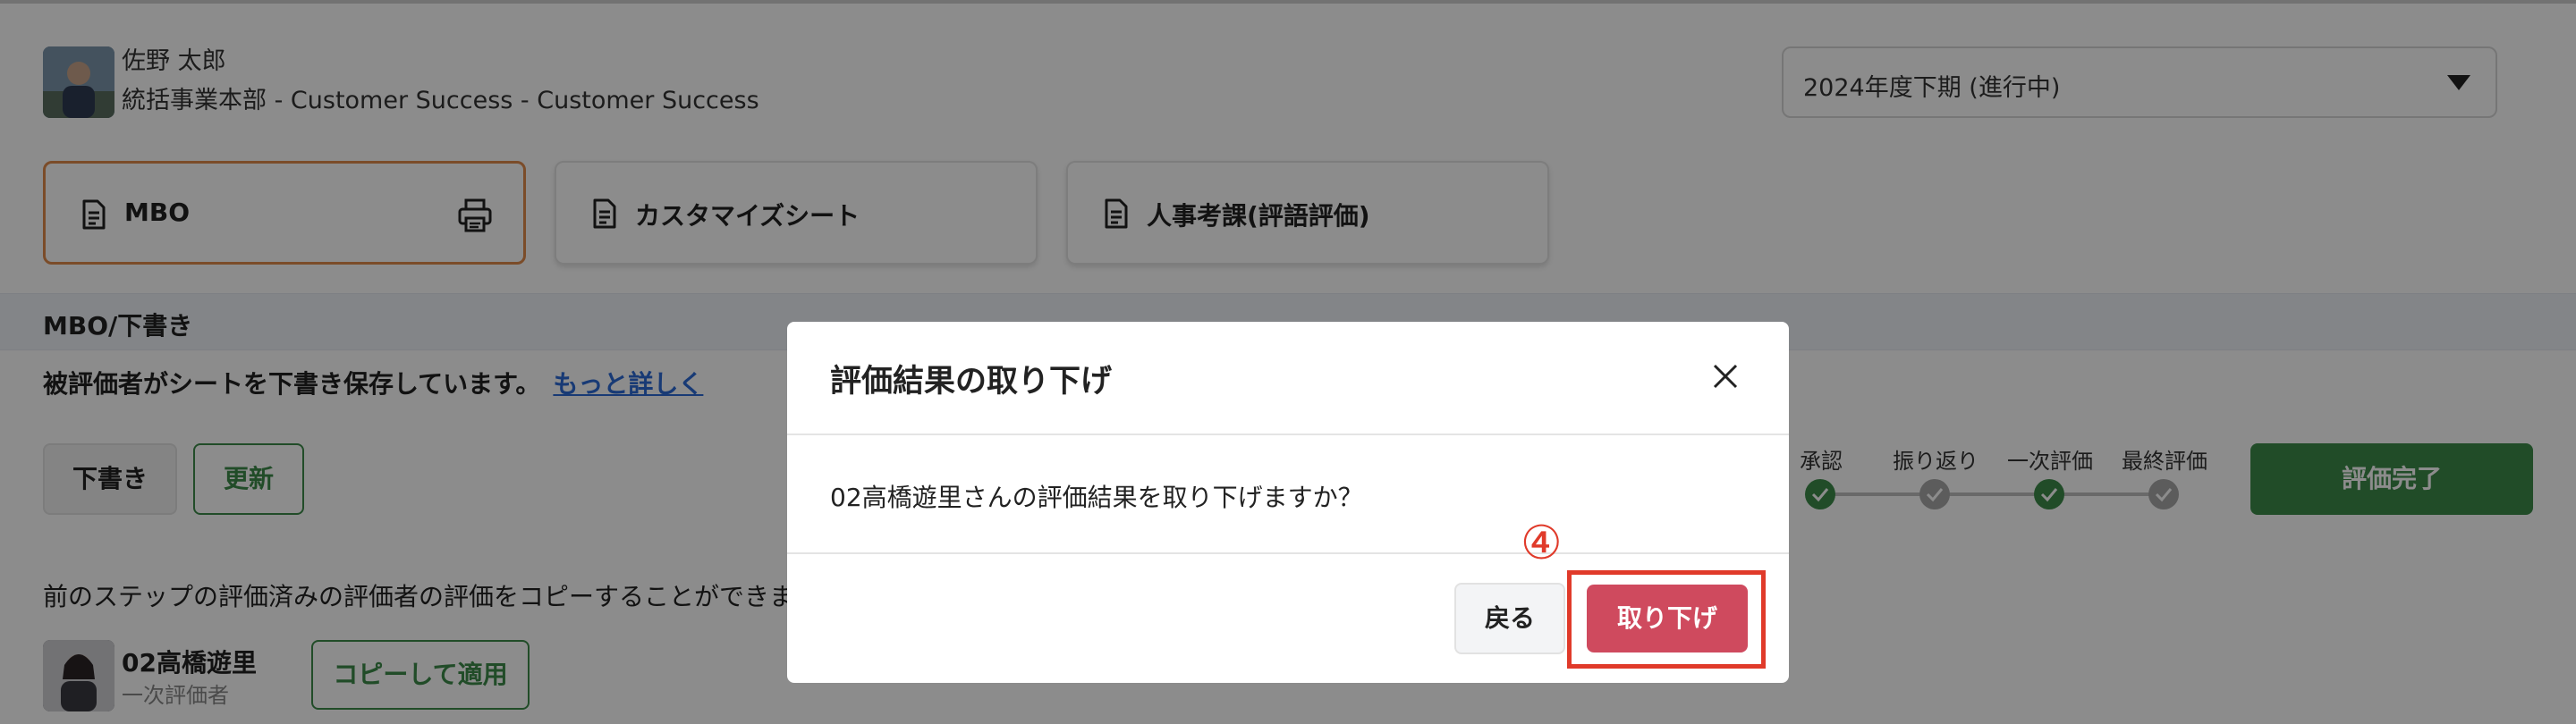 Image resolution: width=2576 pixels, height=724 pixels. What do you see at coordinates (1725, 376) in the screenshot?
I see `close-icon` at bounding box center [1725, 376].